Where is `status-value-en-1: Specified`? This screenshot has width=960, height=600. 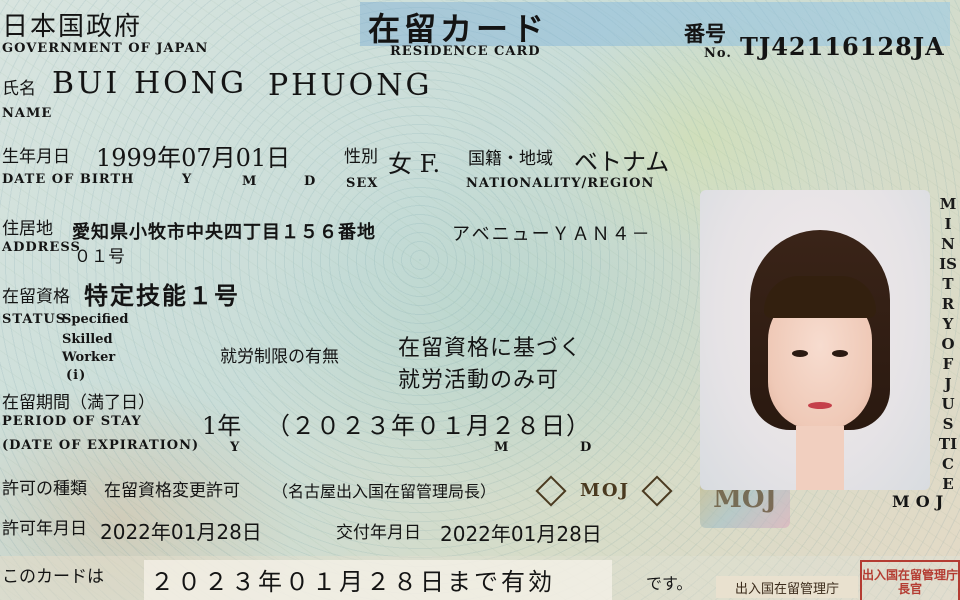
status-value-en-1: Specified is located at coordinates (95, 319).